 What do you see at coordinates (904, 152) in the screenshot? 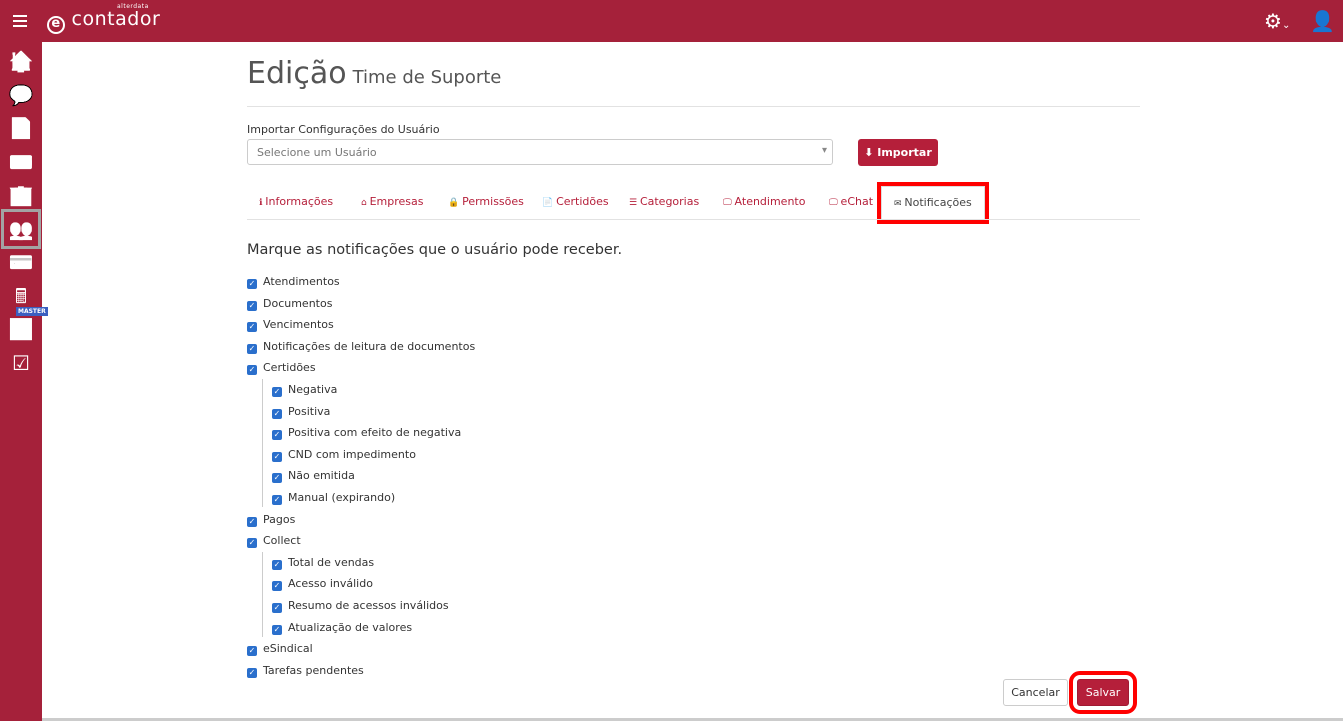
I see `import-button-label: Importar` at bounding box center [904, 152].